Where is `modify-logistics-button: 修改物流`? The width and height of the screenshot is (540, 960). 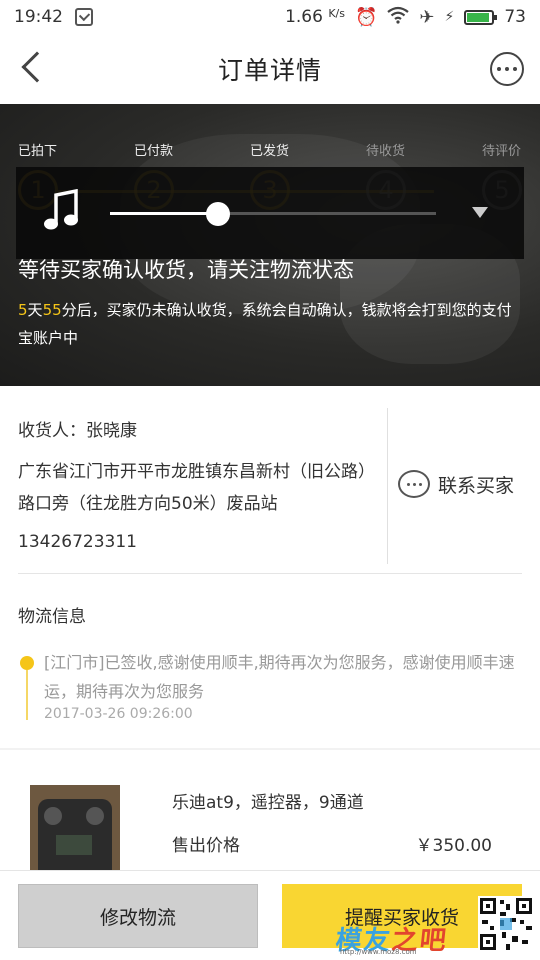
modify-logistics-button: 修改物流 is located at coordinates (138, 916).